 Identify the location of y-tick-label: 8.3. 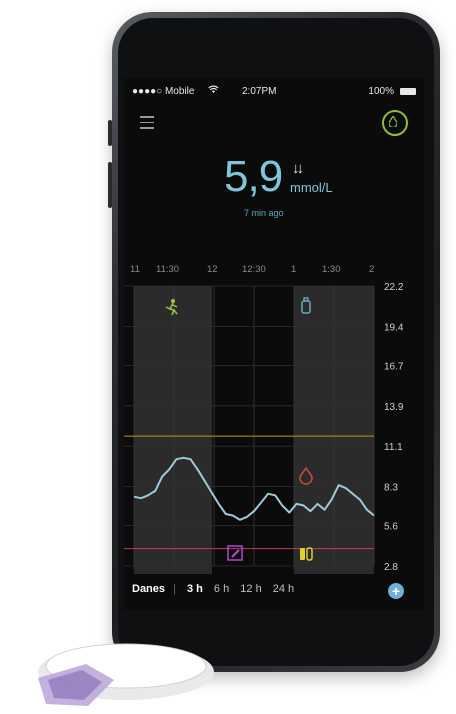
(391, 488).